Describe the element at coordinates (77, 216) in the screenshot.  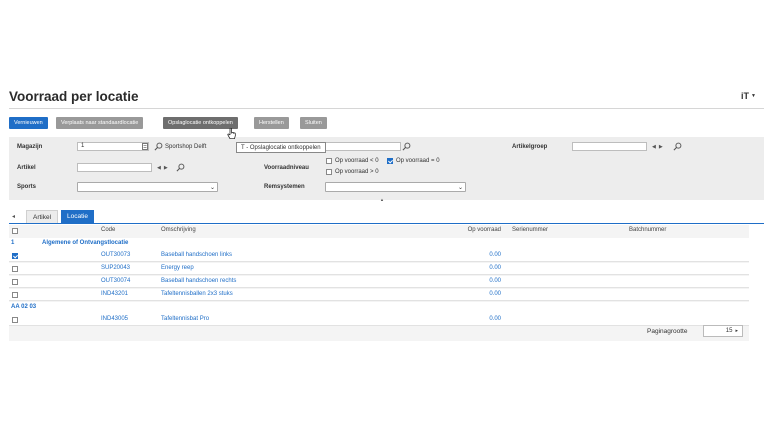
I see `tab-locatie: Locatie` at that location.